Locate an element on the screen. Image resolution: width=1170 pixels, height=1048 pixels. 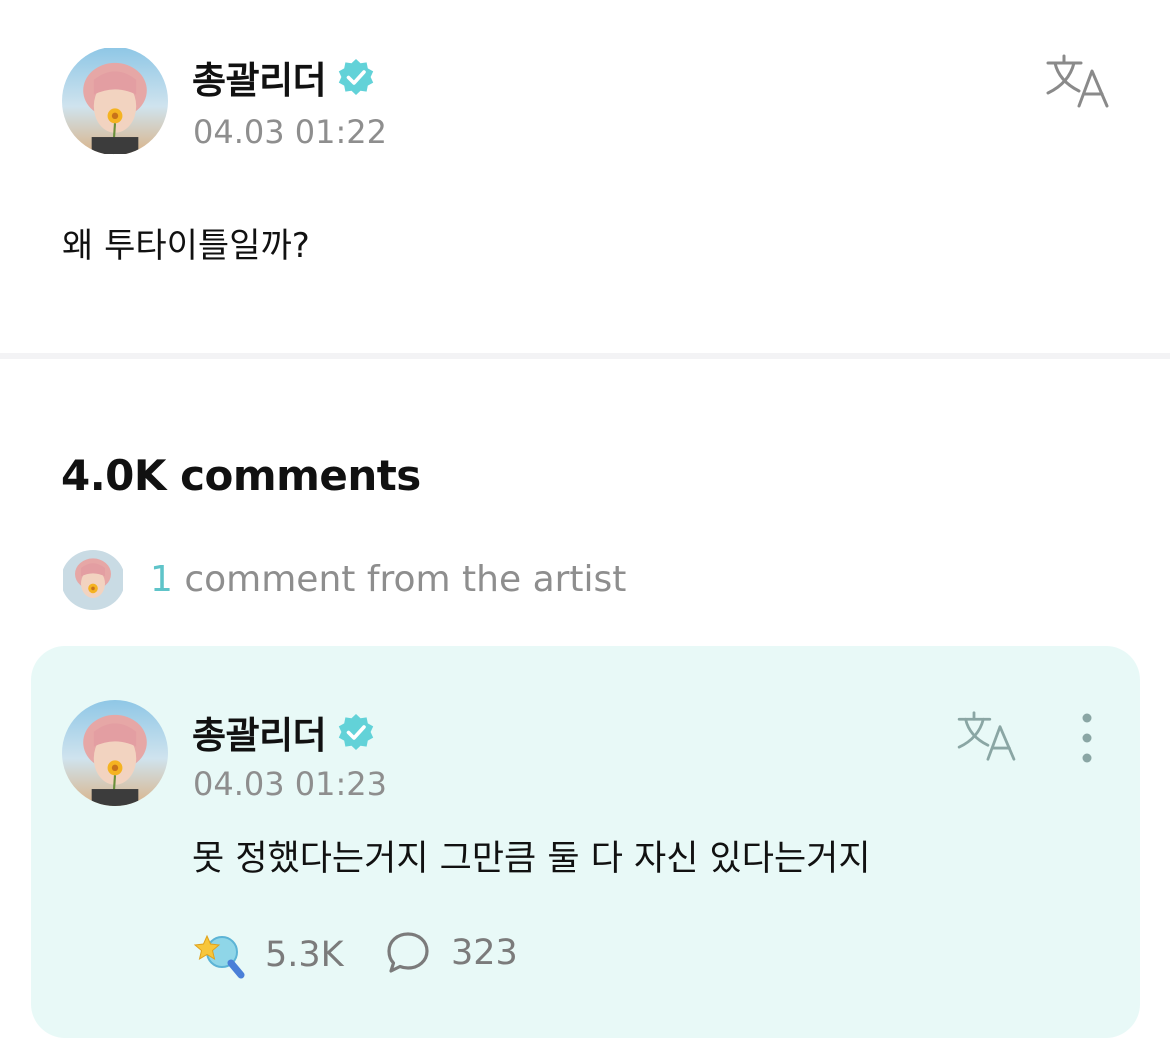
star-magnifier-like-icon is located at coordinates (219, 956).